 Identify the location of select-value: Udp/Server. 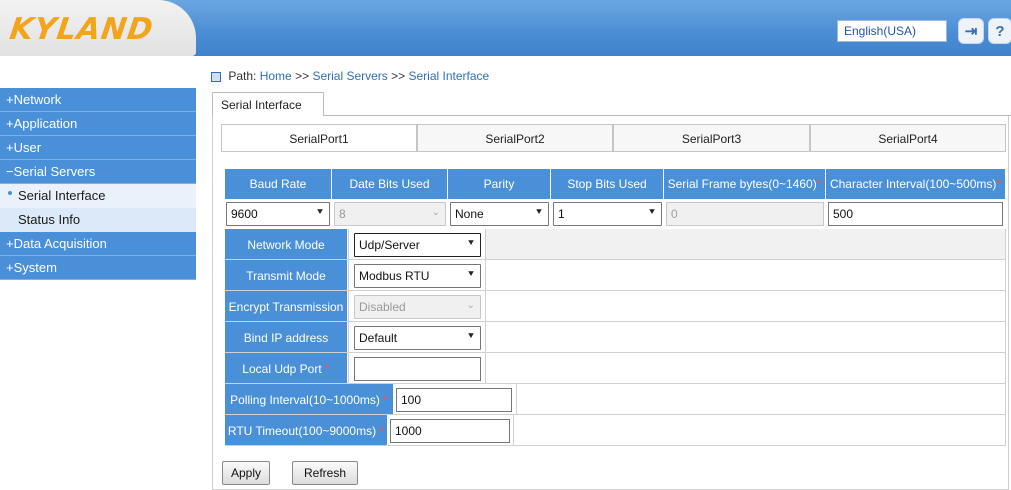
(389, 245).